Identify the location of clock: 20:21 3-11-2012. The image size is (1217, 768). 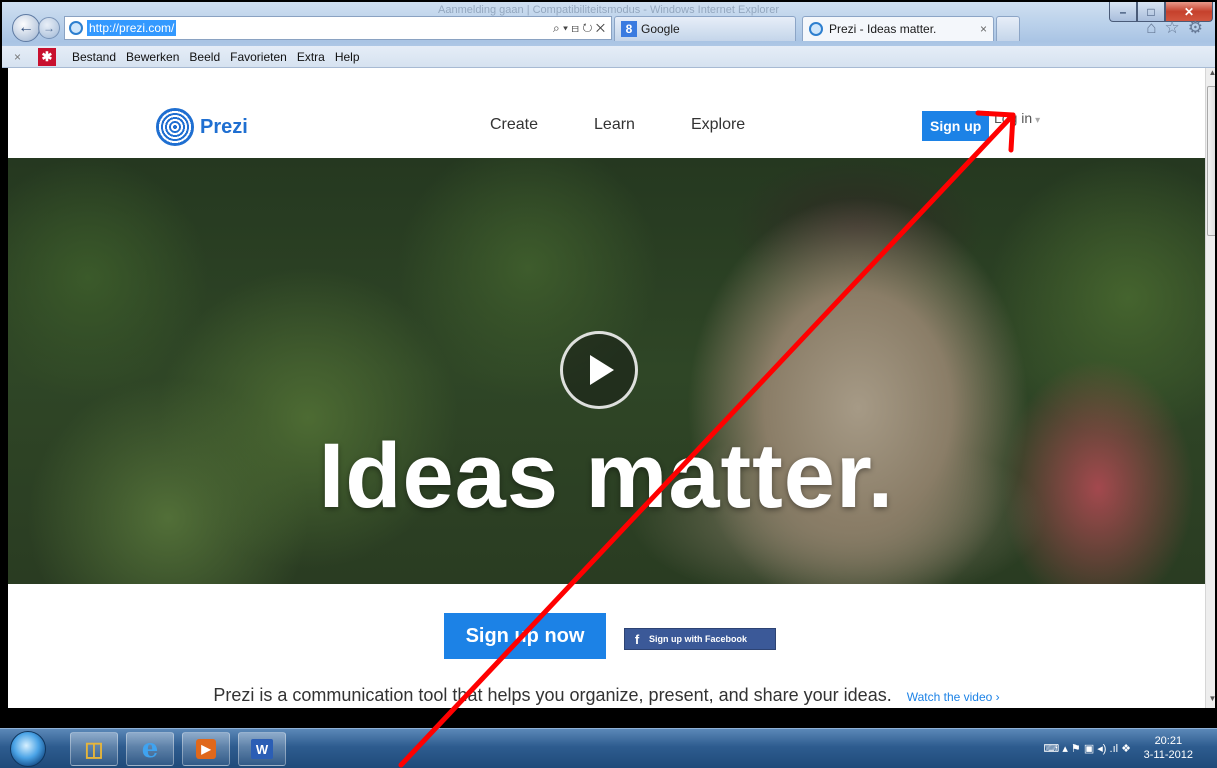
(1168, 748).